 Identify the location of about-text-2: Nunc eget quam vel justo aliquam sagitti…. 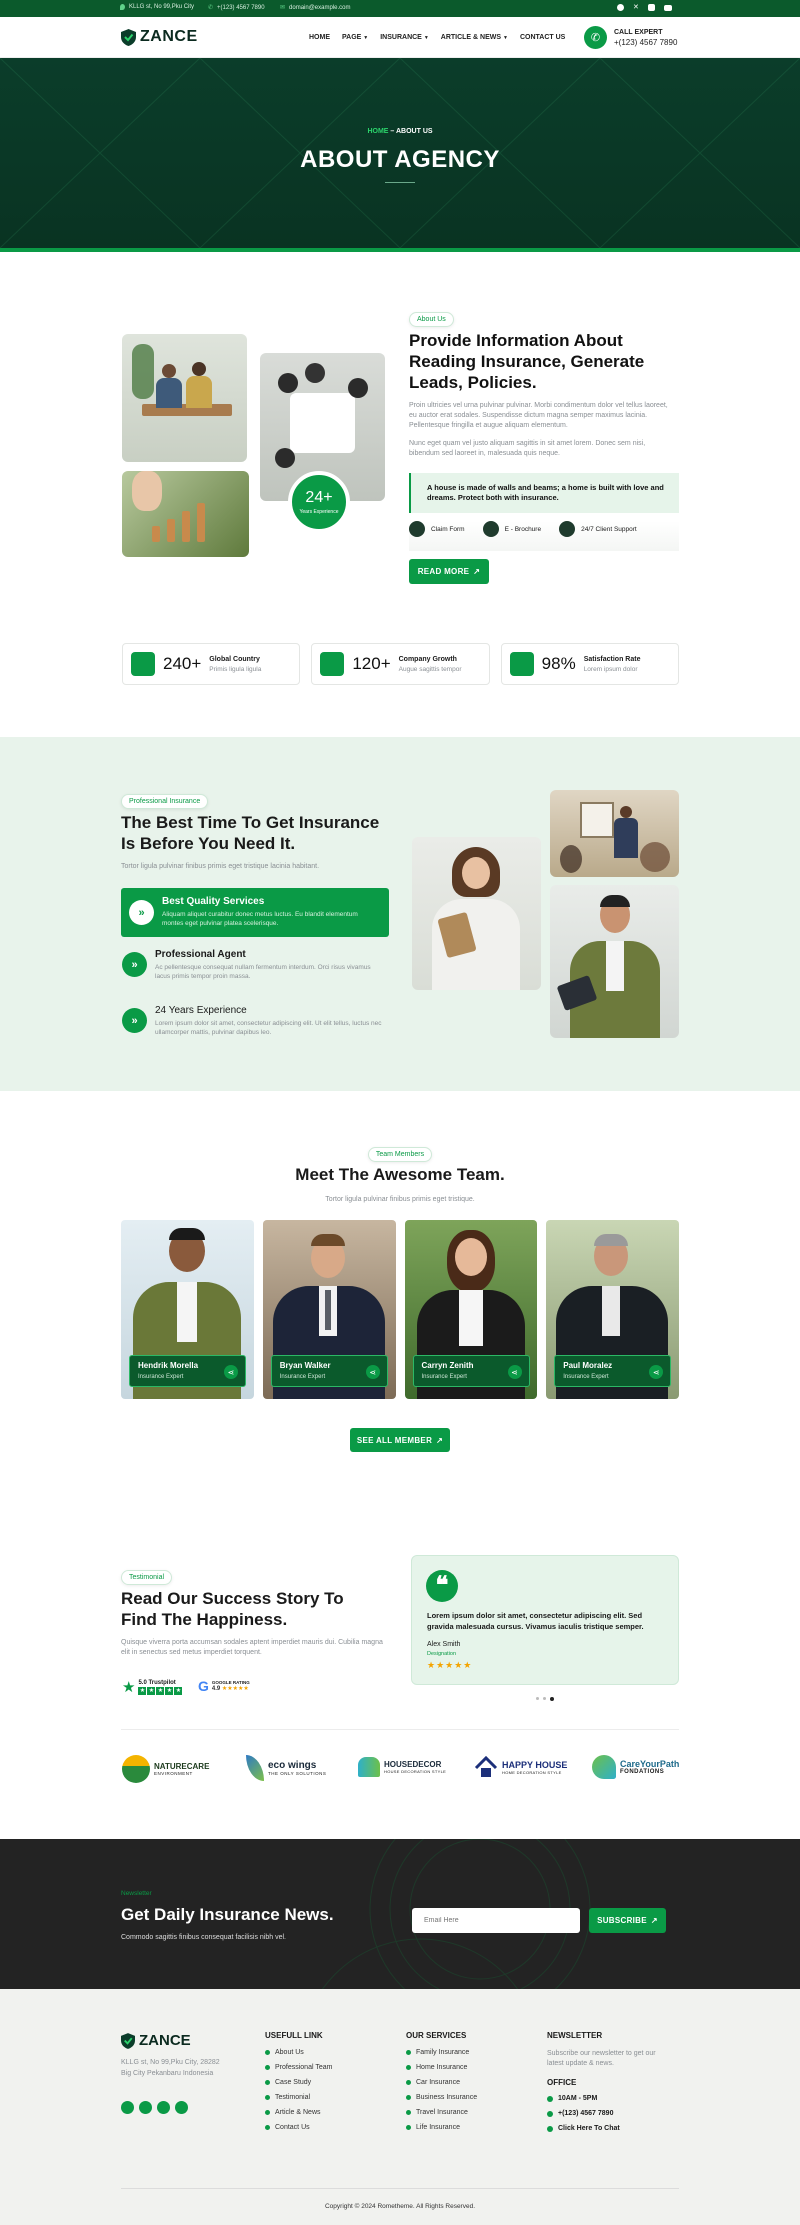
(527, 448).